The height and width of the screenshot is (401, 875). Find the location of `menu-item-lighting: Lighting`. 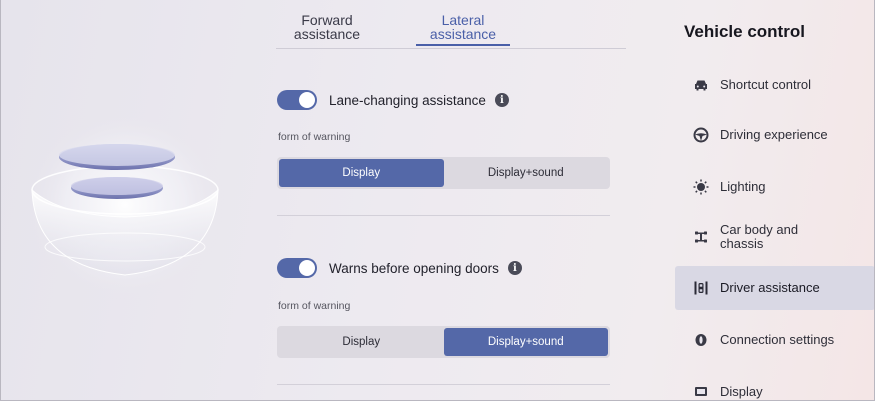

menu-item-lighting: Lighting is located at coordinates (775, 187).